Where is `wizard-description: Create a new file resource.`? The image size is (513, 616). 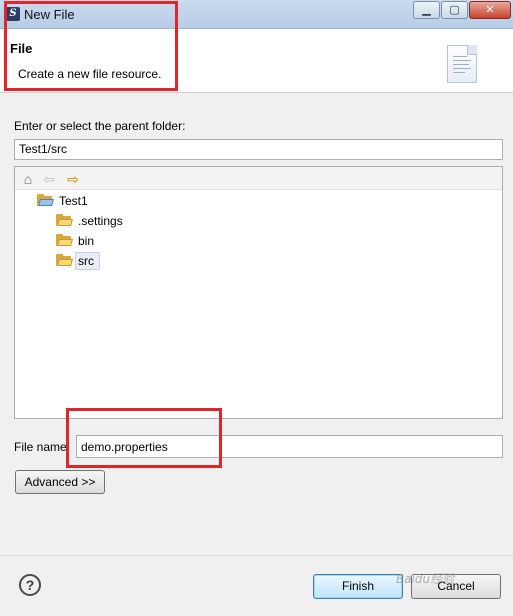 wizard-description: Create a new file resource. is located at coordinates (90, 74).